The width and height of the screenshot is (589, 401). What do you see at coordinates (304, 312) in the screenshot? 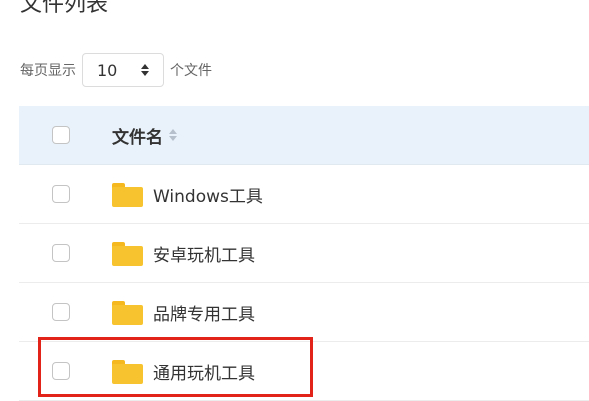
I see `table-row: 品牌专用工具` at bounding box center [304, 312].